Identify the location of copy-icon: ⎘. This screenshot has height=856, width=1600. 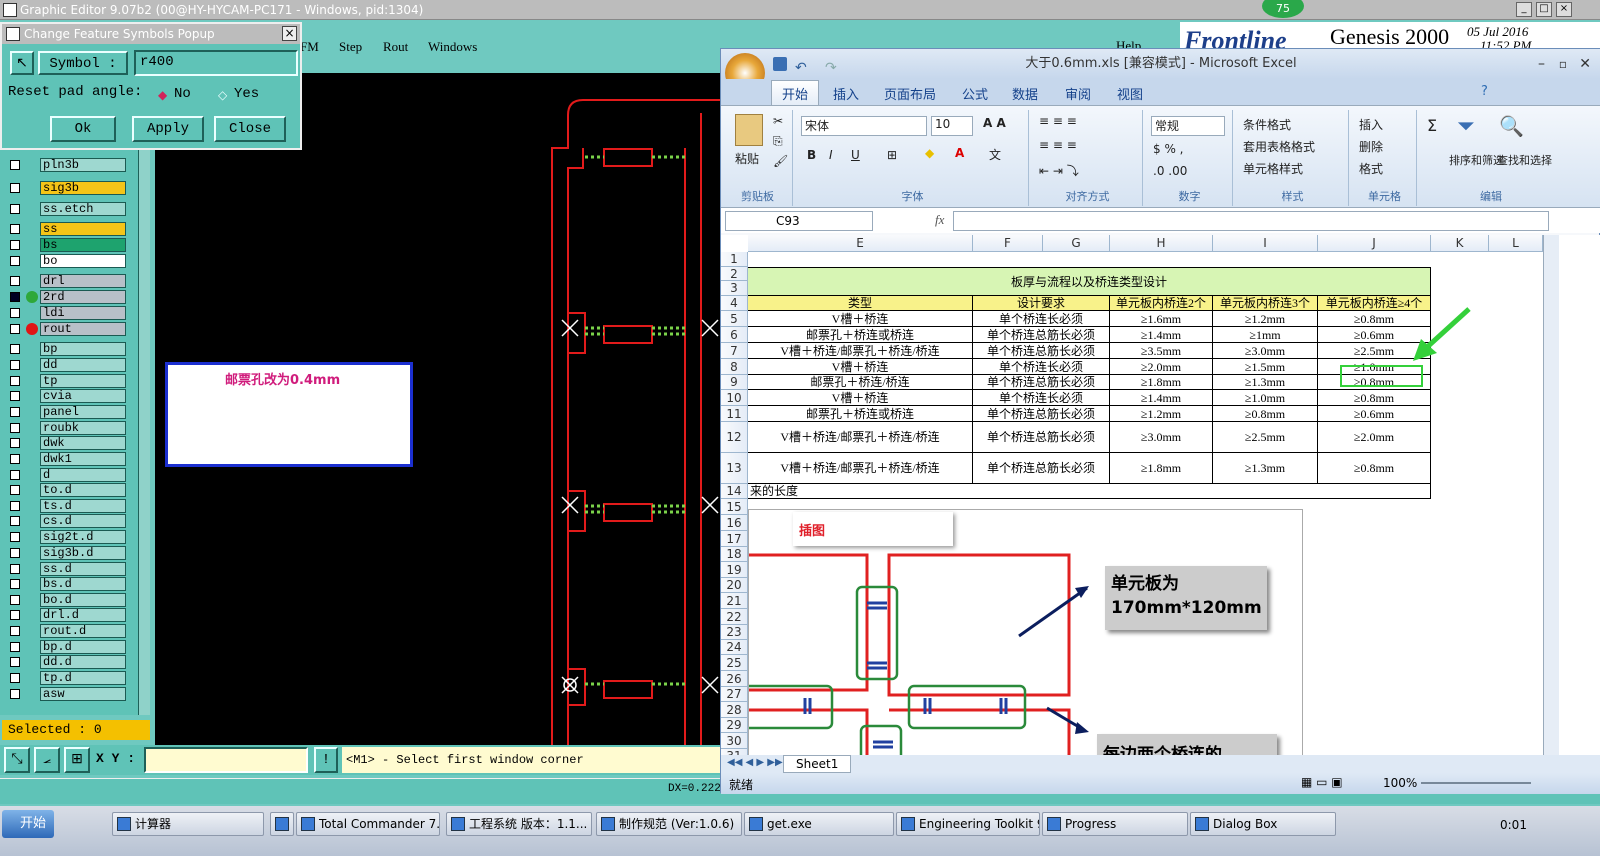
(778, 141).